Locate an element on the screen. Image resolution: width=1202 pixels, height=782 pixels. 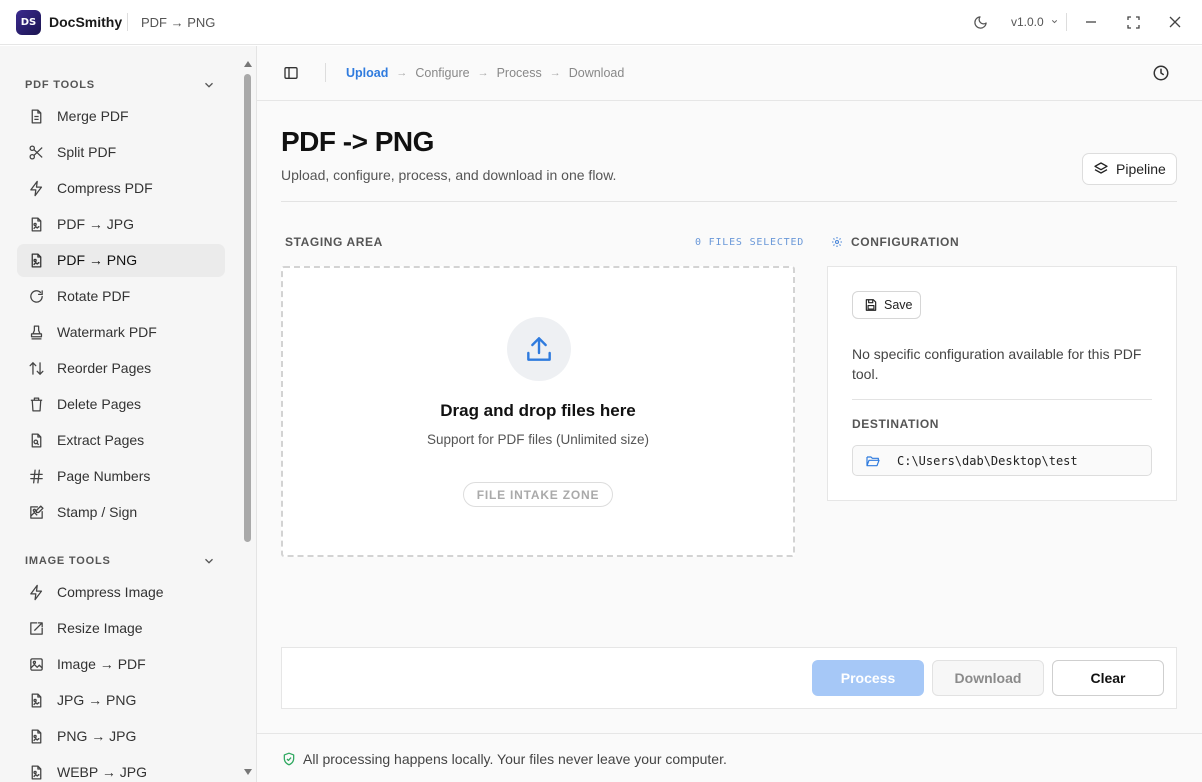
sidebar-item-pdf-to-png: PDF → PNG is located at coordinates (121, 260).